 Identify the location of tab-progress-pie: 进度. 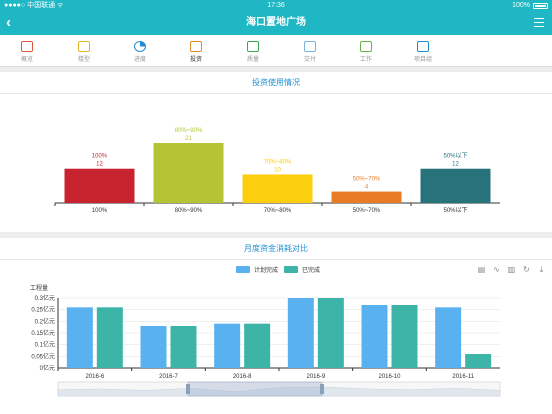
(140, 51).